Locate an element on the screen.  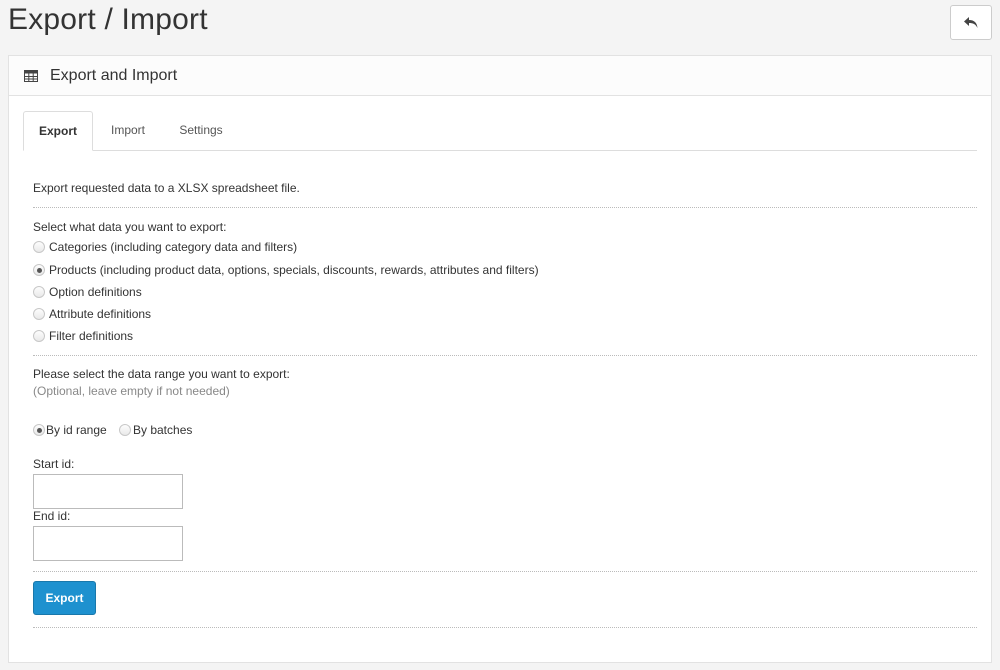
tab-import: Import is located at coordinates (128, 131).